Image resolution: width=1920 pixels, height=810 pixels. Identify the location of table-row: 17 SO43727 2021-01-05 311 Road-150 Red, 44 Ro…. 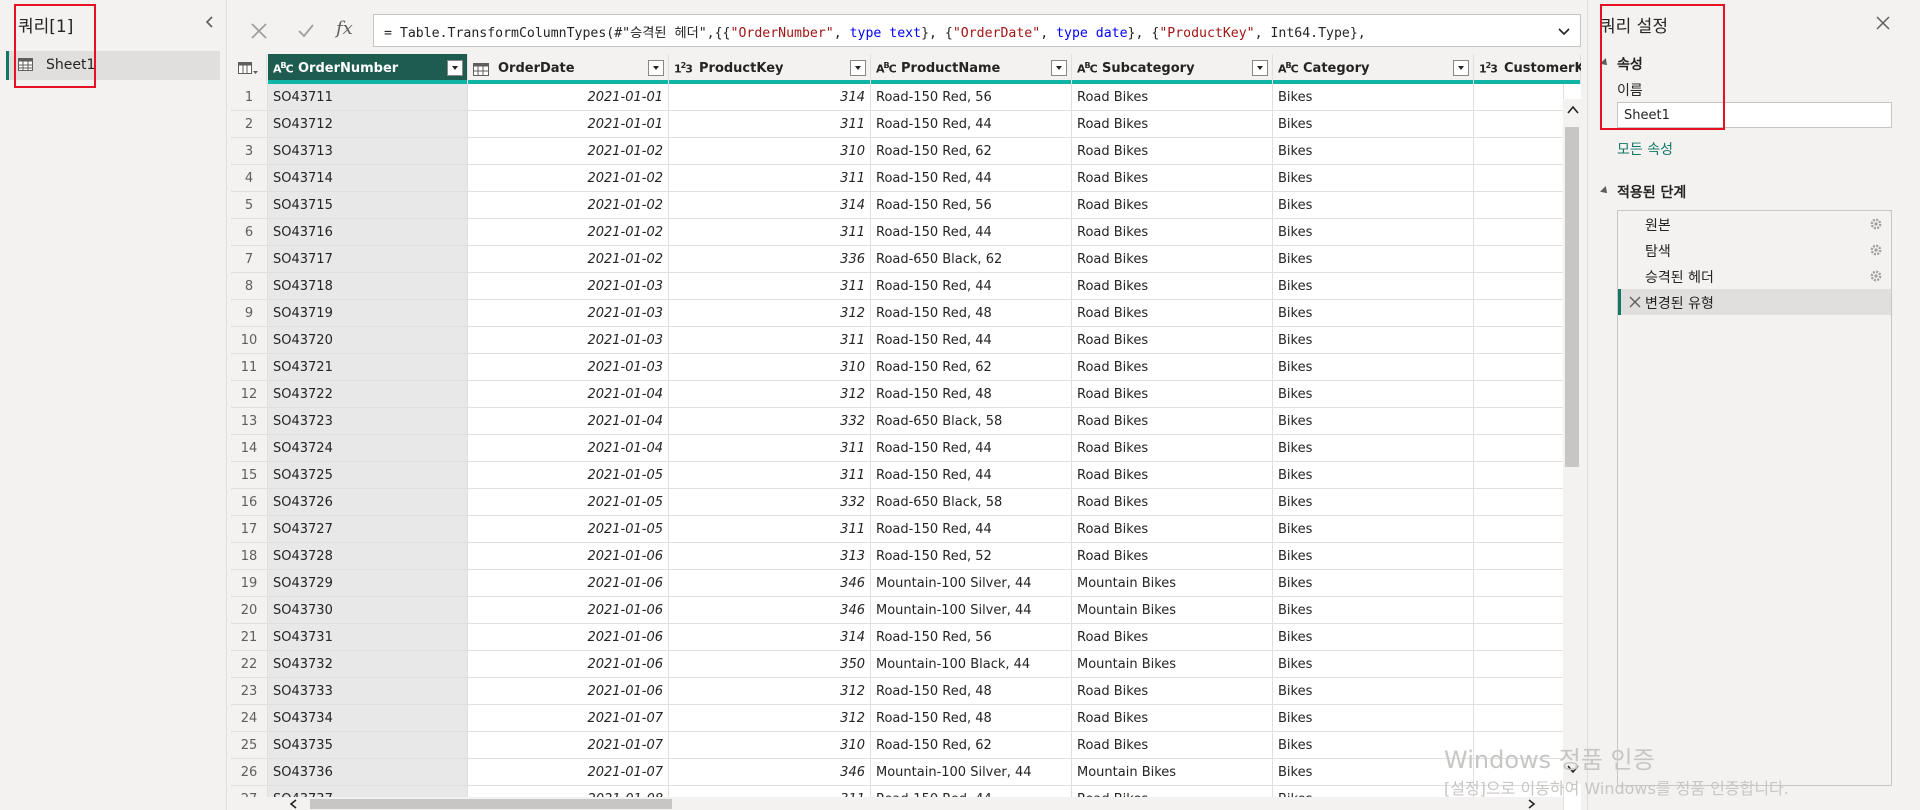
(897, 529).